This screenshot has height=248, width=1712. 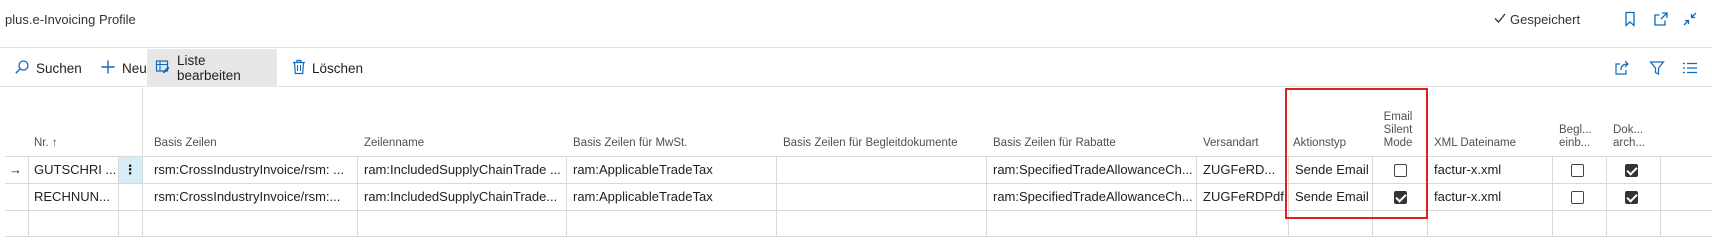 What do you see at coordinates (338, 68) in the screenshot?
I see `delete-label: Löschen` at bounding box center [338, 68].